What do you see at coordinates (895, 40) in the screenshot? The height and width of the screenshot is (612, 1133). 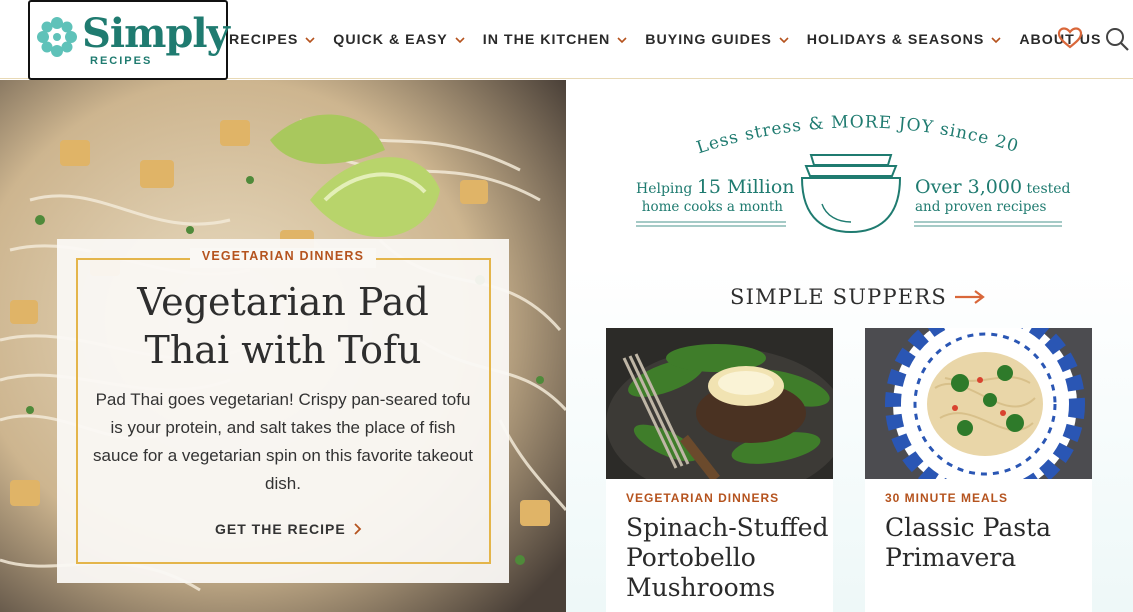 I see `nav-label: HOLIDAYS & SEASONS` at bounding box center [895, 40].